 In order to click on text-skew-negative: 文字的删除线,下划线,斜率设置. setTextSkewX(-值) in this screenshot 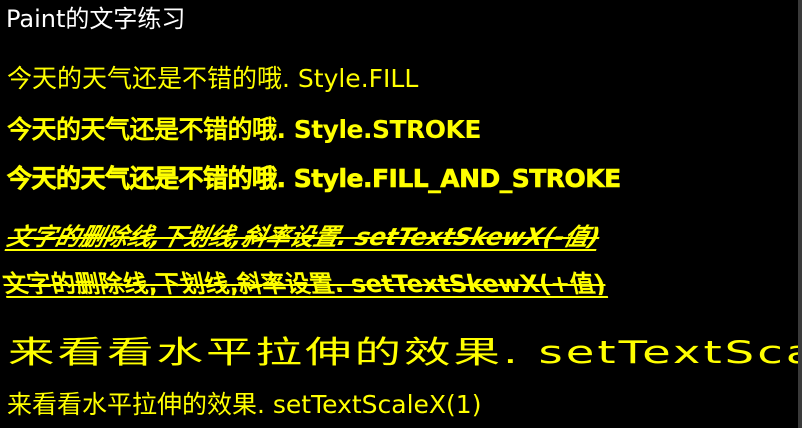, I will do `click(303, 237)`.